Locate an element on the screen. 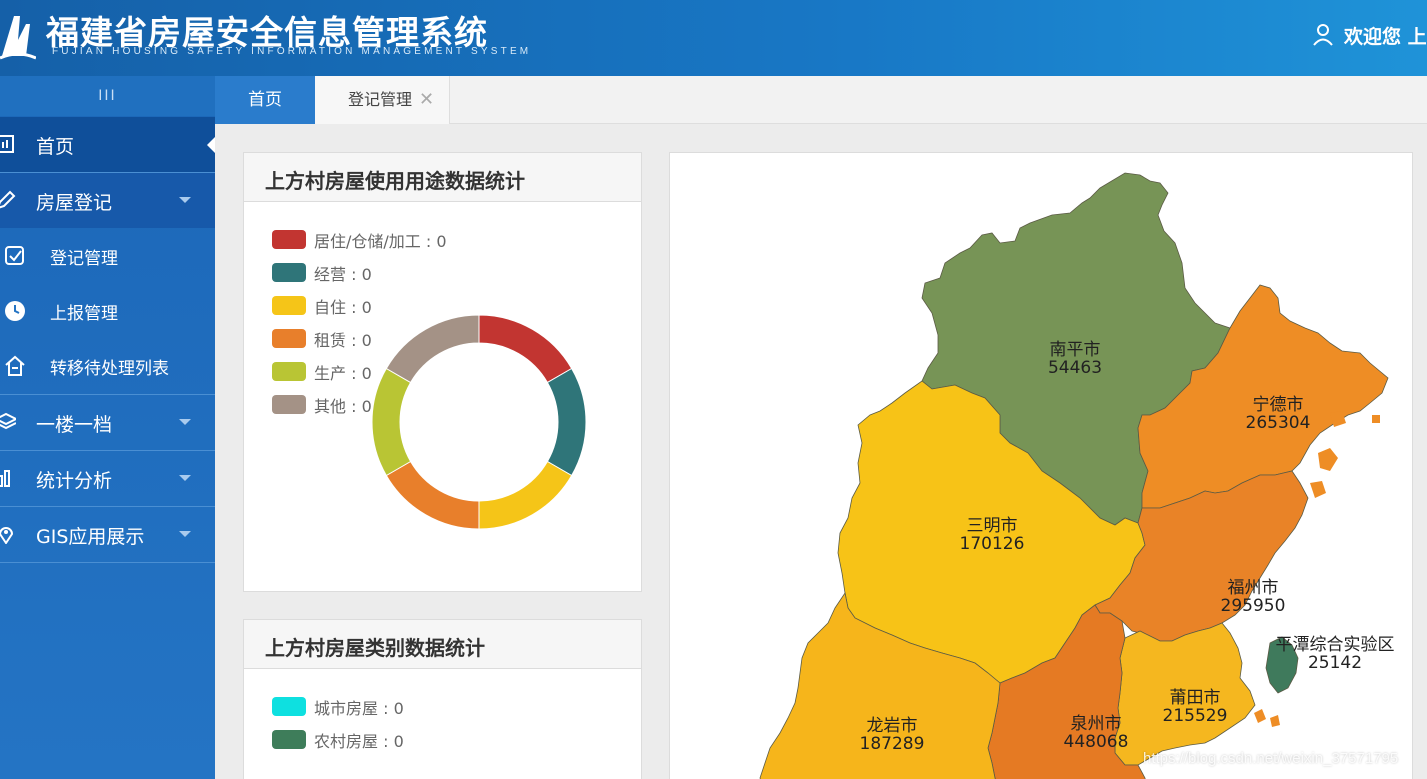 The height and width of the screenshot is (779, 1427). panel-header: 上方村房屋类别数据统计 is located at coordinates (442, 644).